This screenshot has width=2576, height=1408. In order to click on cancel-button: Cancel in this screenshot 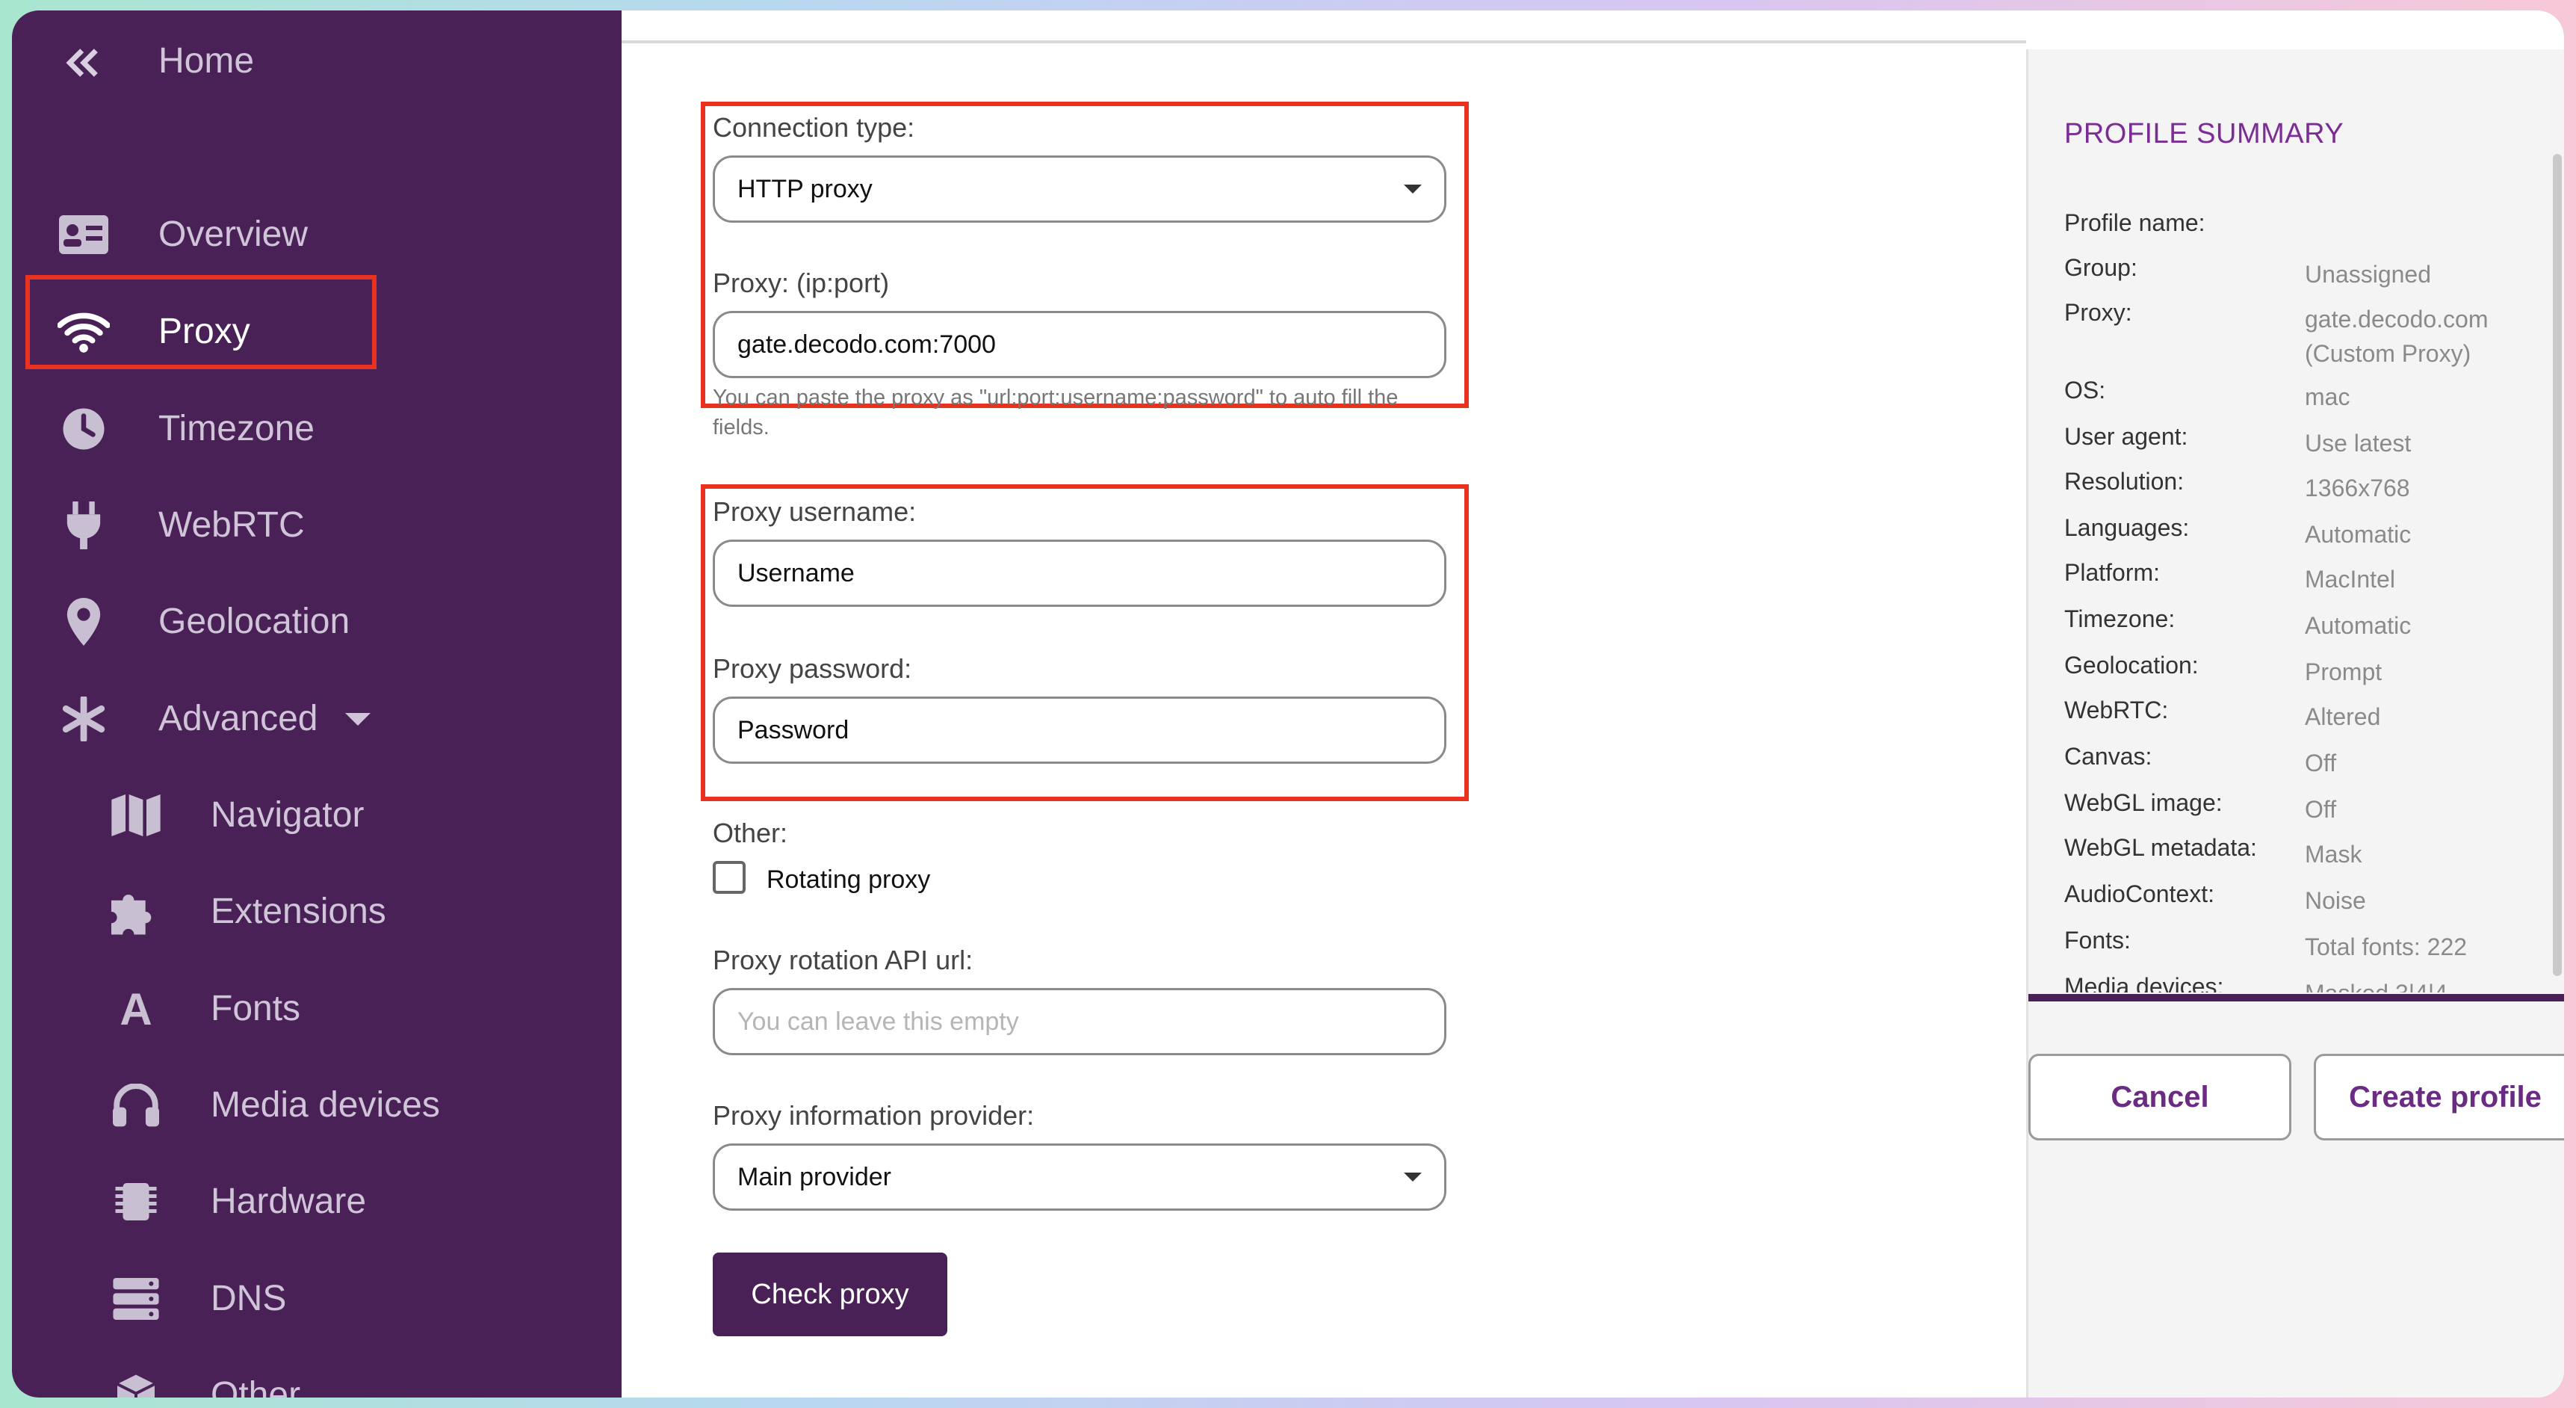, I will do `click(2159, 1097)`.